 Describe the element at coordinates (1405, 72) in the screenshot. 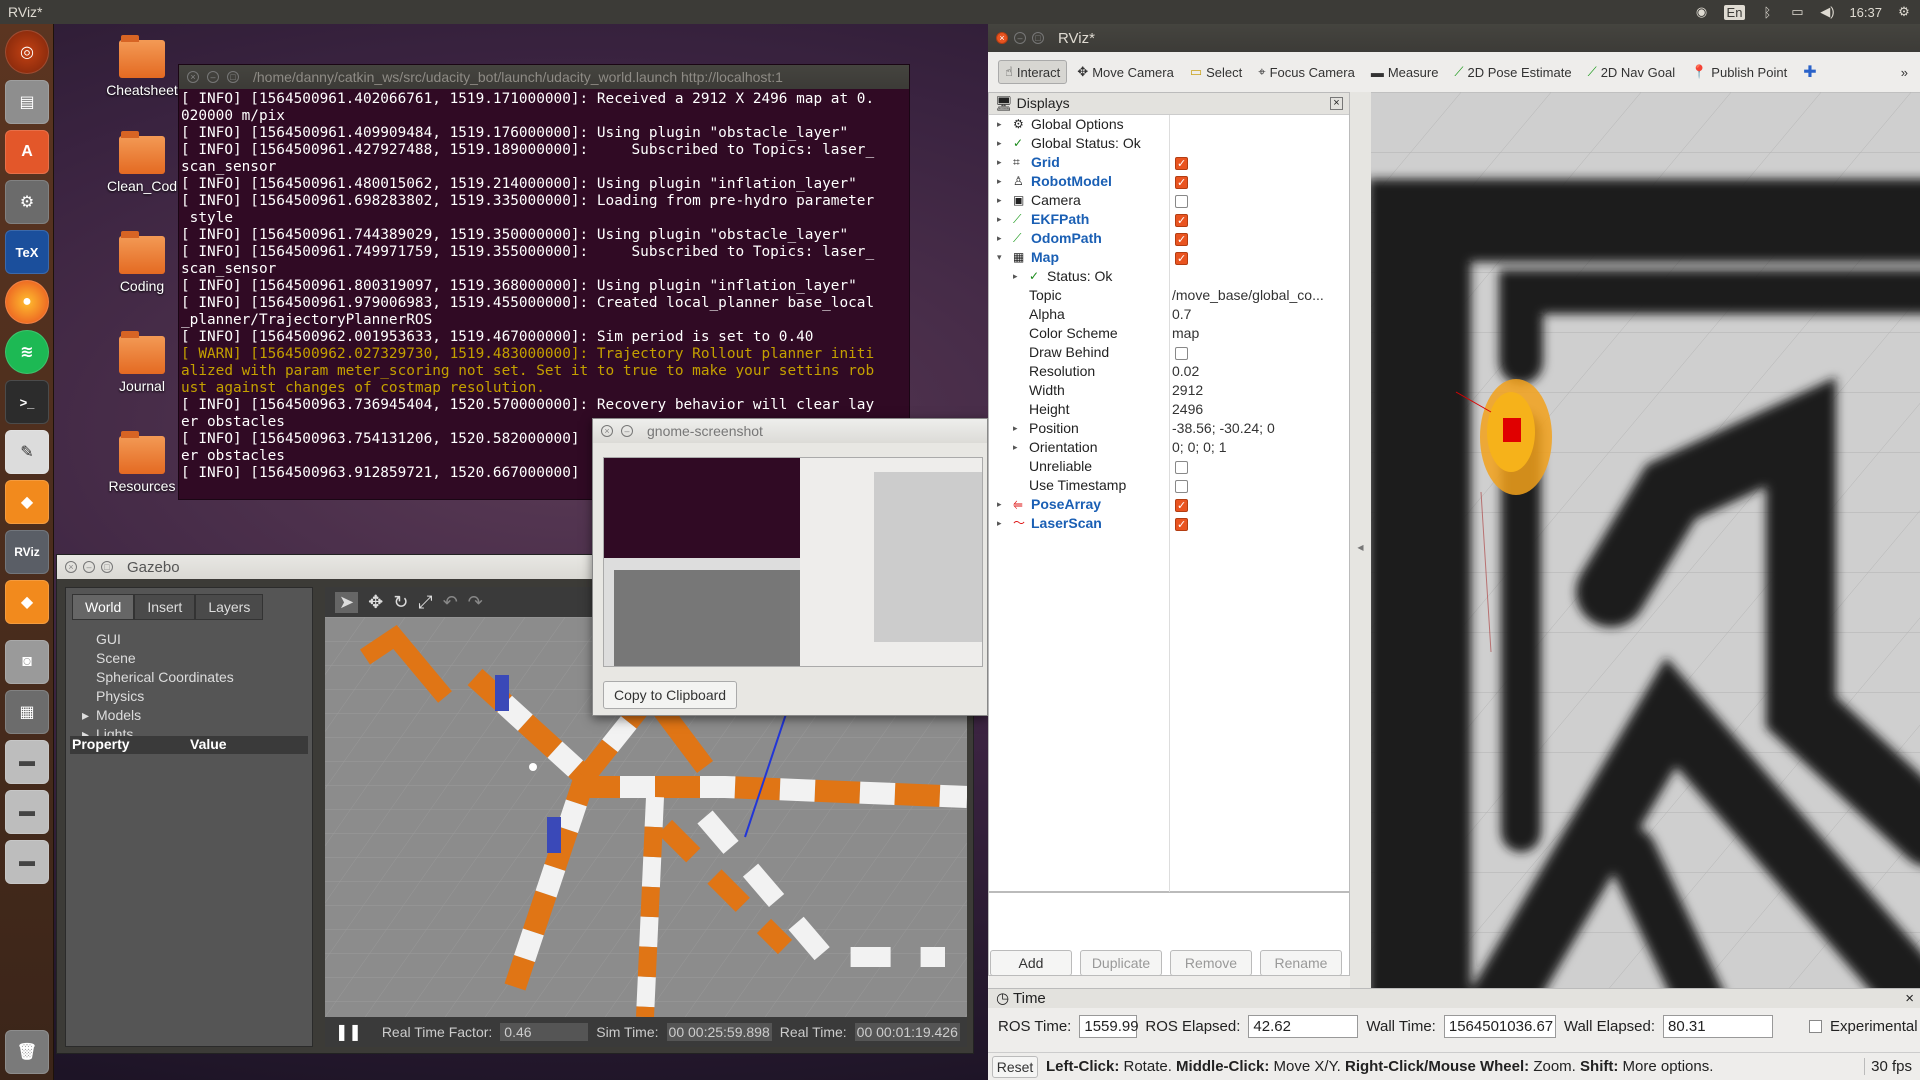

I see `tool-measure: ▬ Measure` at that location.